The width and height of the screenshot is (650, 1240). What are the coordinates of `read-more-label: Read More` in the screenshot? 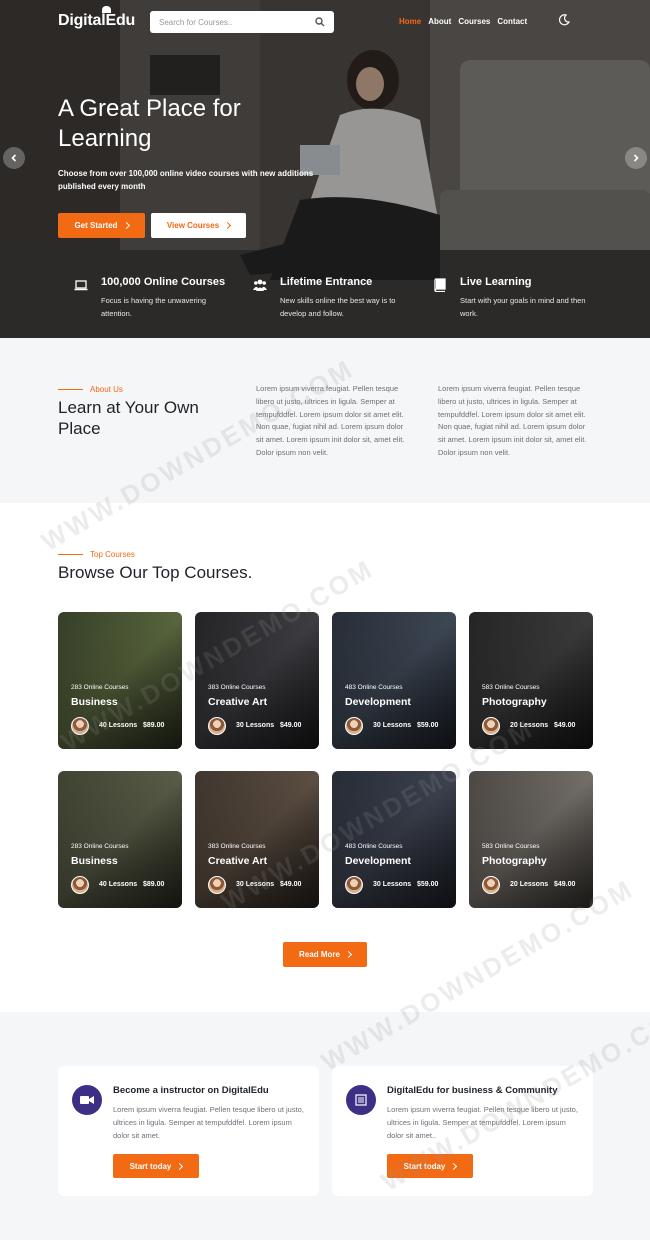 It's located at (319, 954).